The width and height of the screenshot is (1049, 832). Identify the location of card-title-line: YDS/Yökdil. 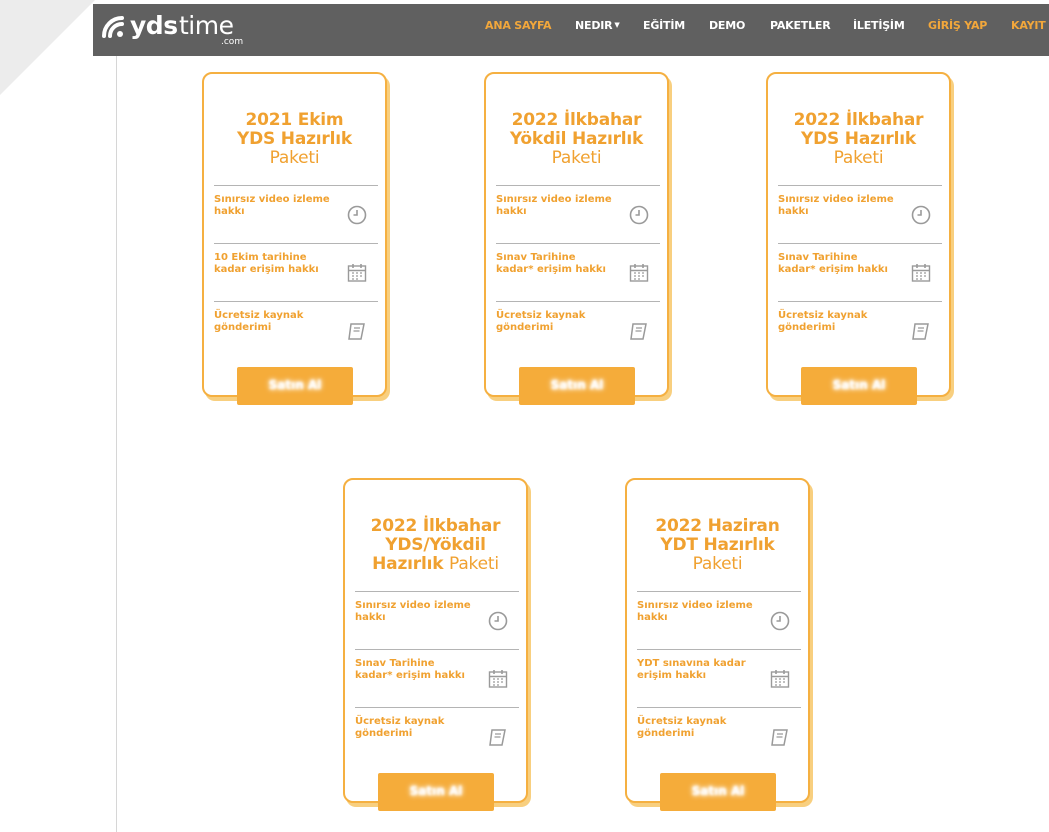
(435, 545).